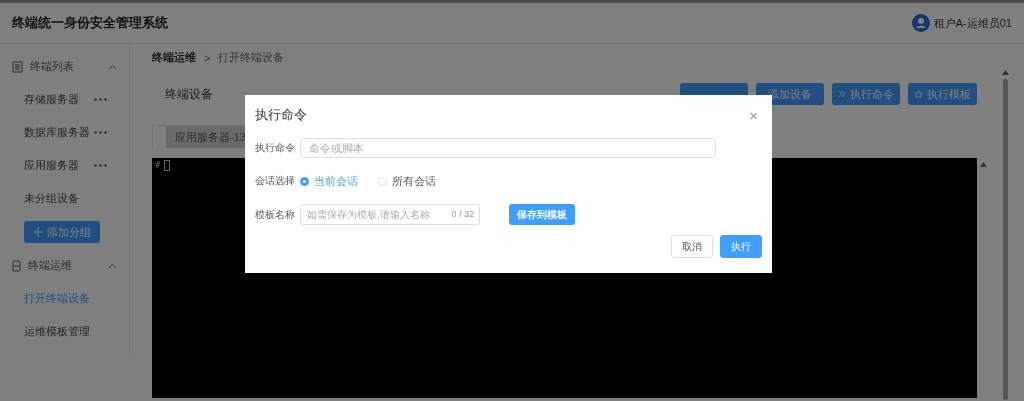 This screenshot has width=1024, height=401. Describe the element at coordinates (251, 57) in the screenshot. I see `breadcrumb-item: 打开终端设备` at that location.